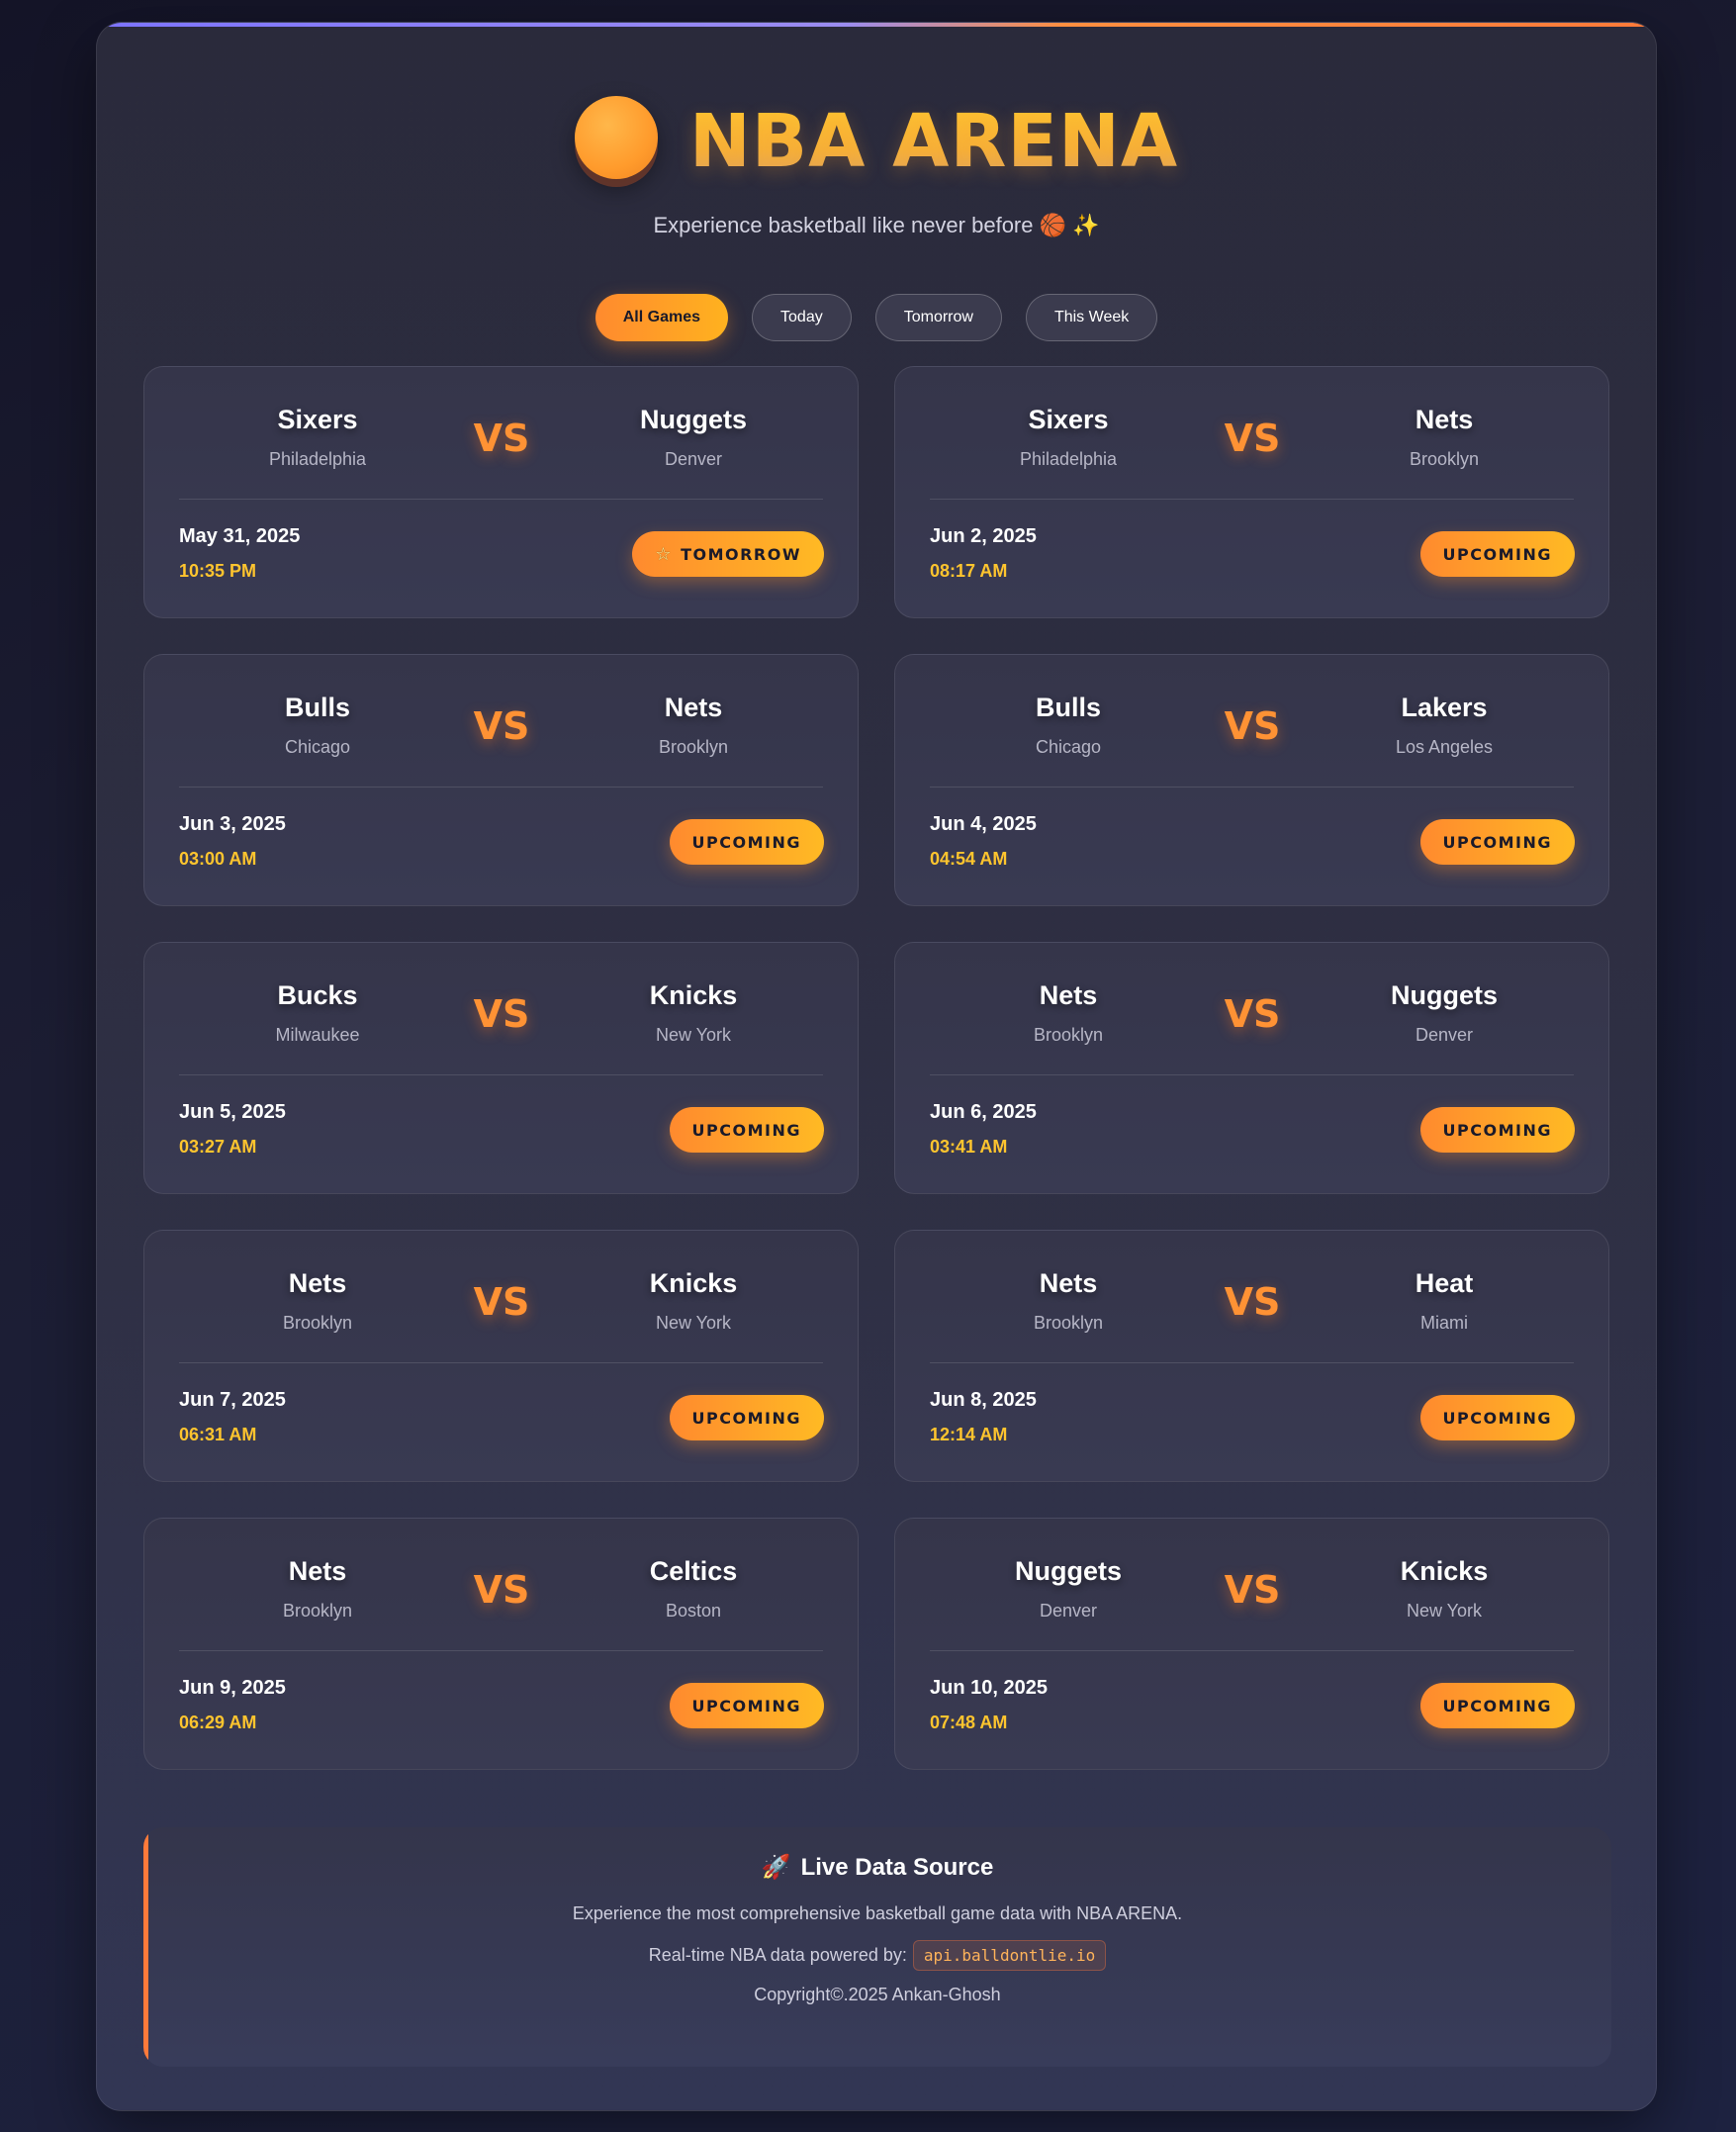  Describe the element at coordinates (1009, 1955) in the screenshot. I see `api-link: api.balldontlie.io` at that location.